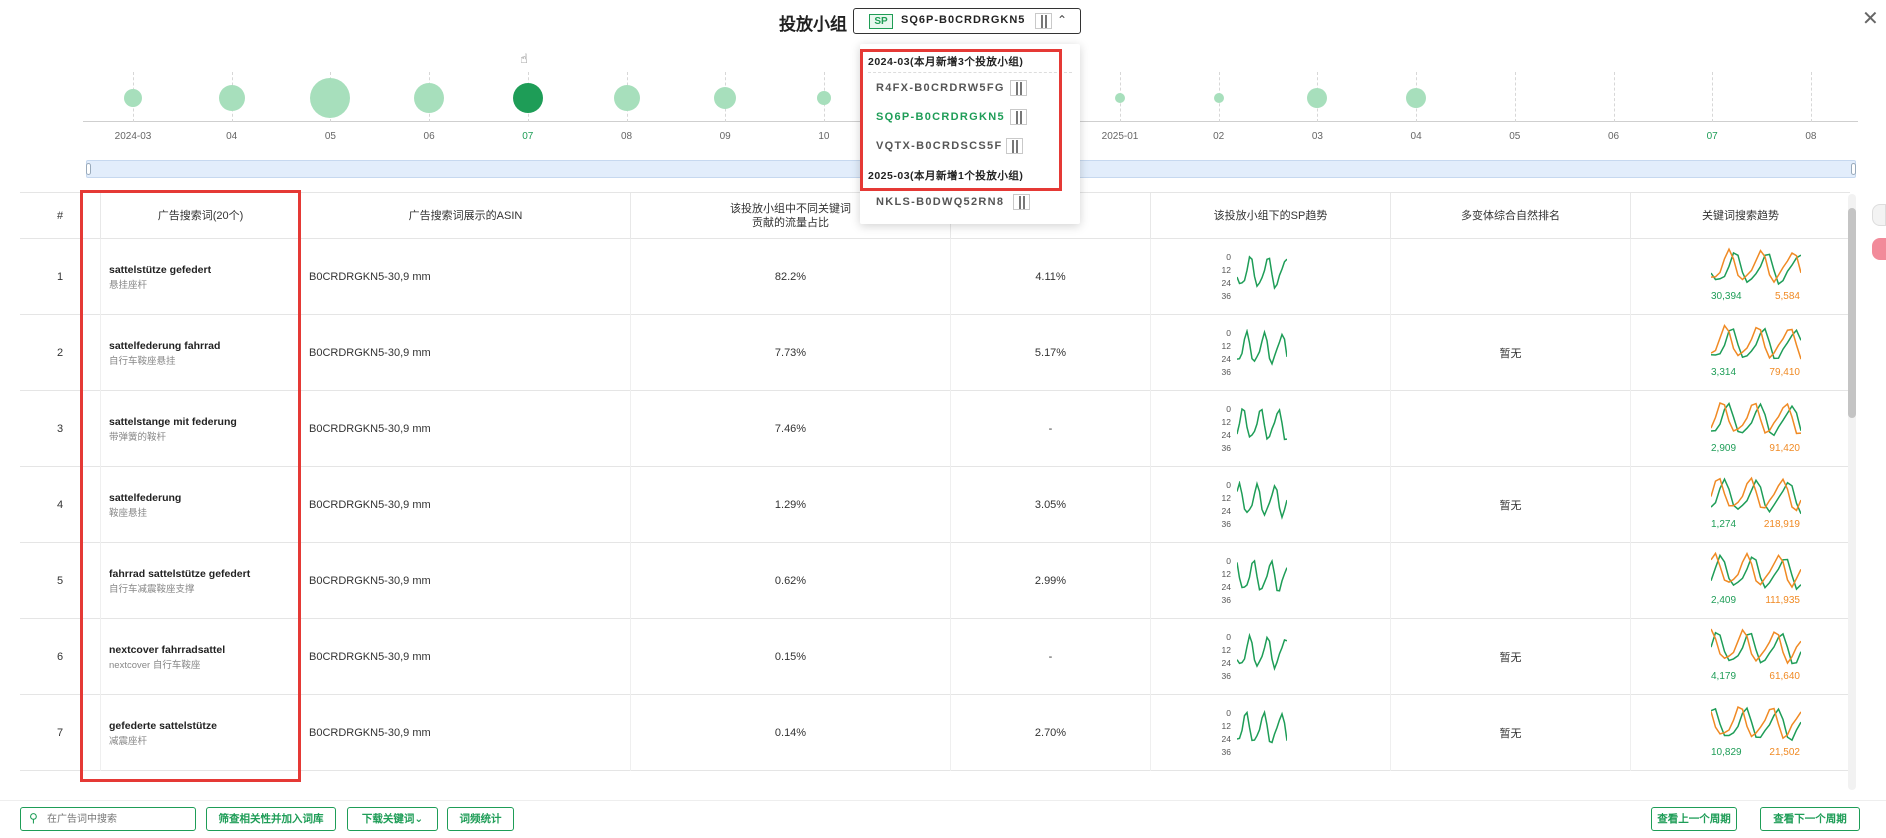 The image size is (1886, 838). Describe the element at coordinates (1317, 136) in the screenshot. I see `timeline-label: 03` at that location.